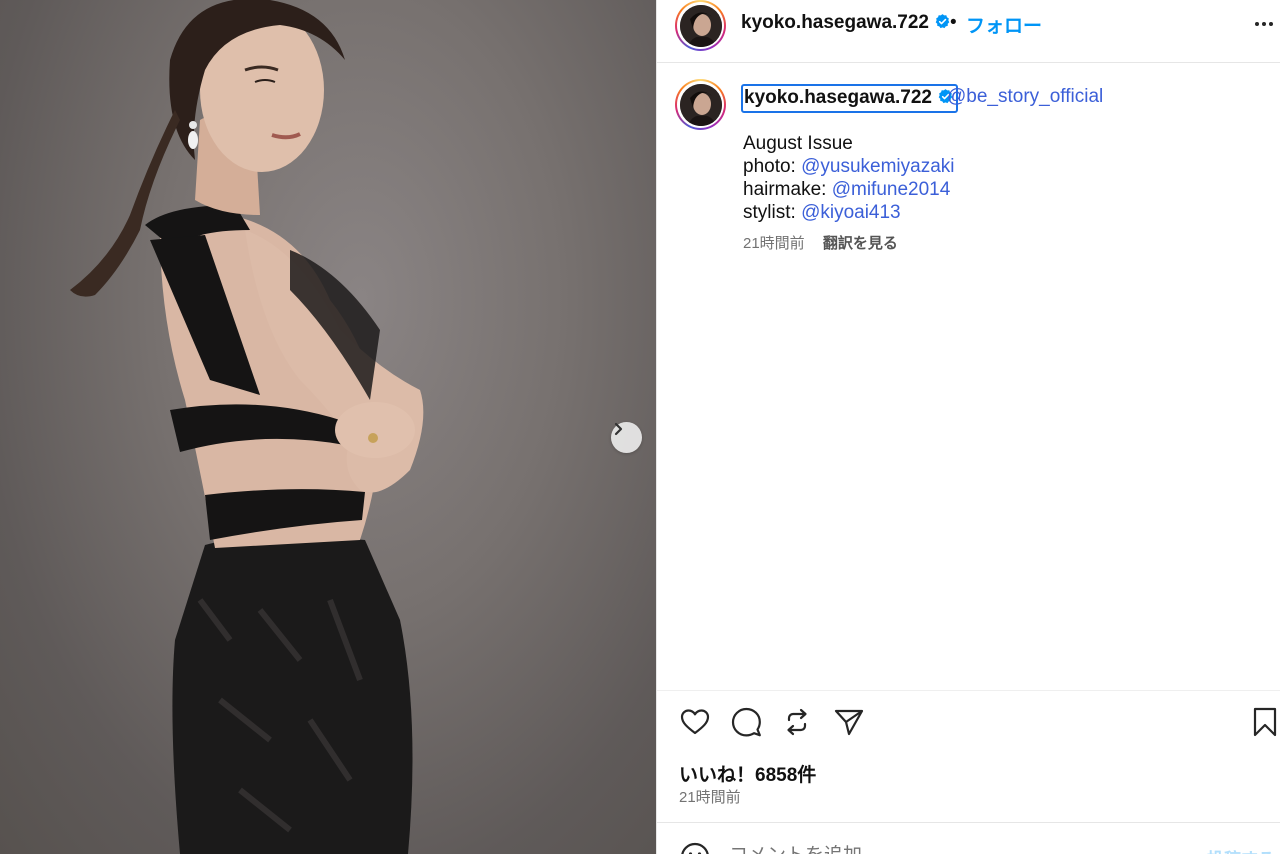 The width and height of the screenshot is (1280, 854). I want to click on caption-line: hairmake: @mifune2014, so click(849, 189).